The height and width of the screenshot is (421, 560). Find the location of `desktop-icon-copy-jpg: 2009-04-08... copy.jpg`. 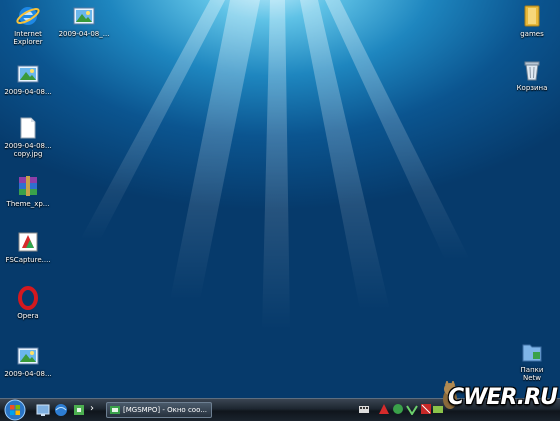

desktop-icon-copy-jpg: 2009-04-08... copy.jpg is located at coordinates (28, 137).